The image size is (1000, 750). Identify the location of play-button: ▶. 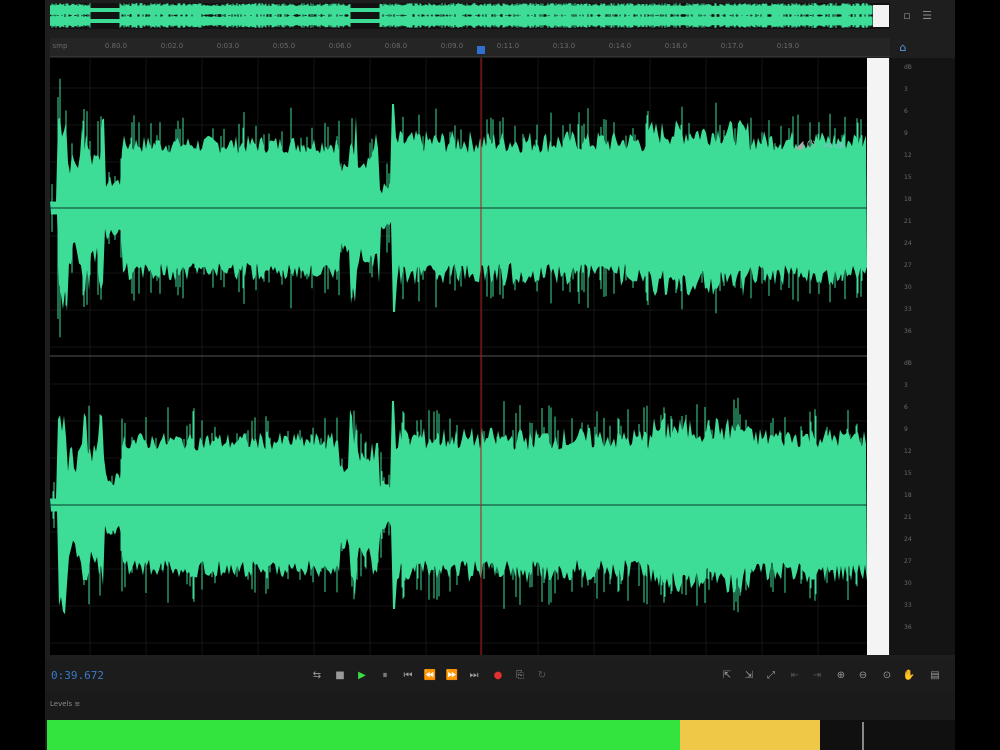
(362, 676).